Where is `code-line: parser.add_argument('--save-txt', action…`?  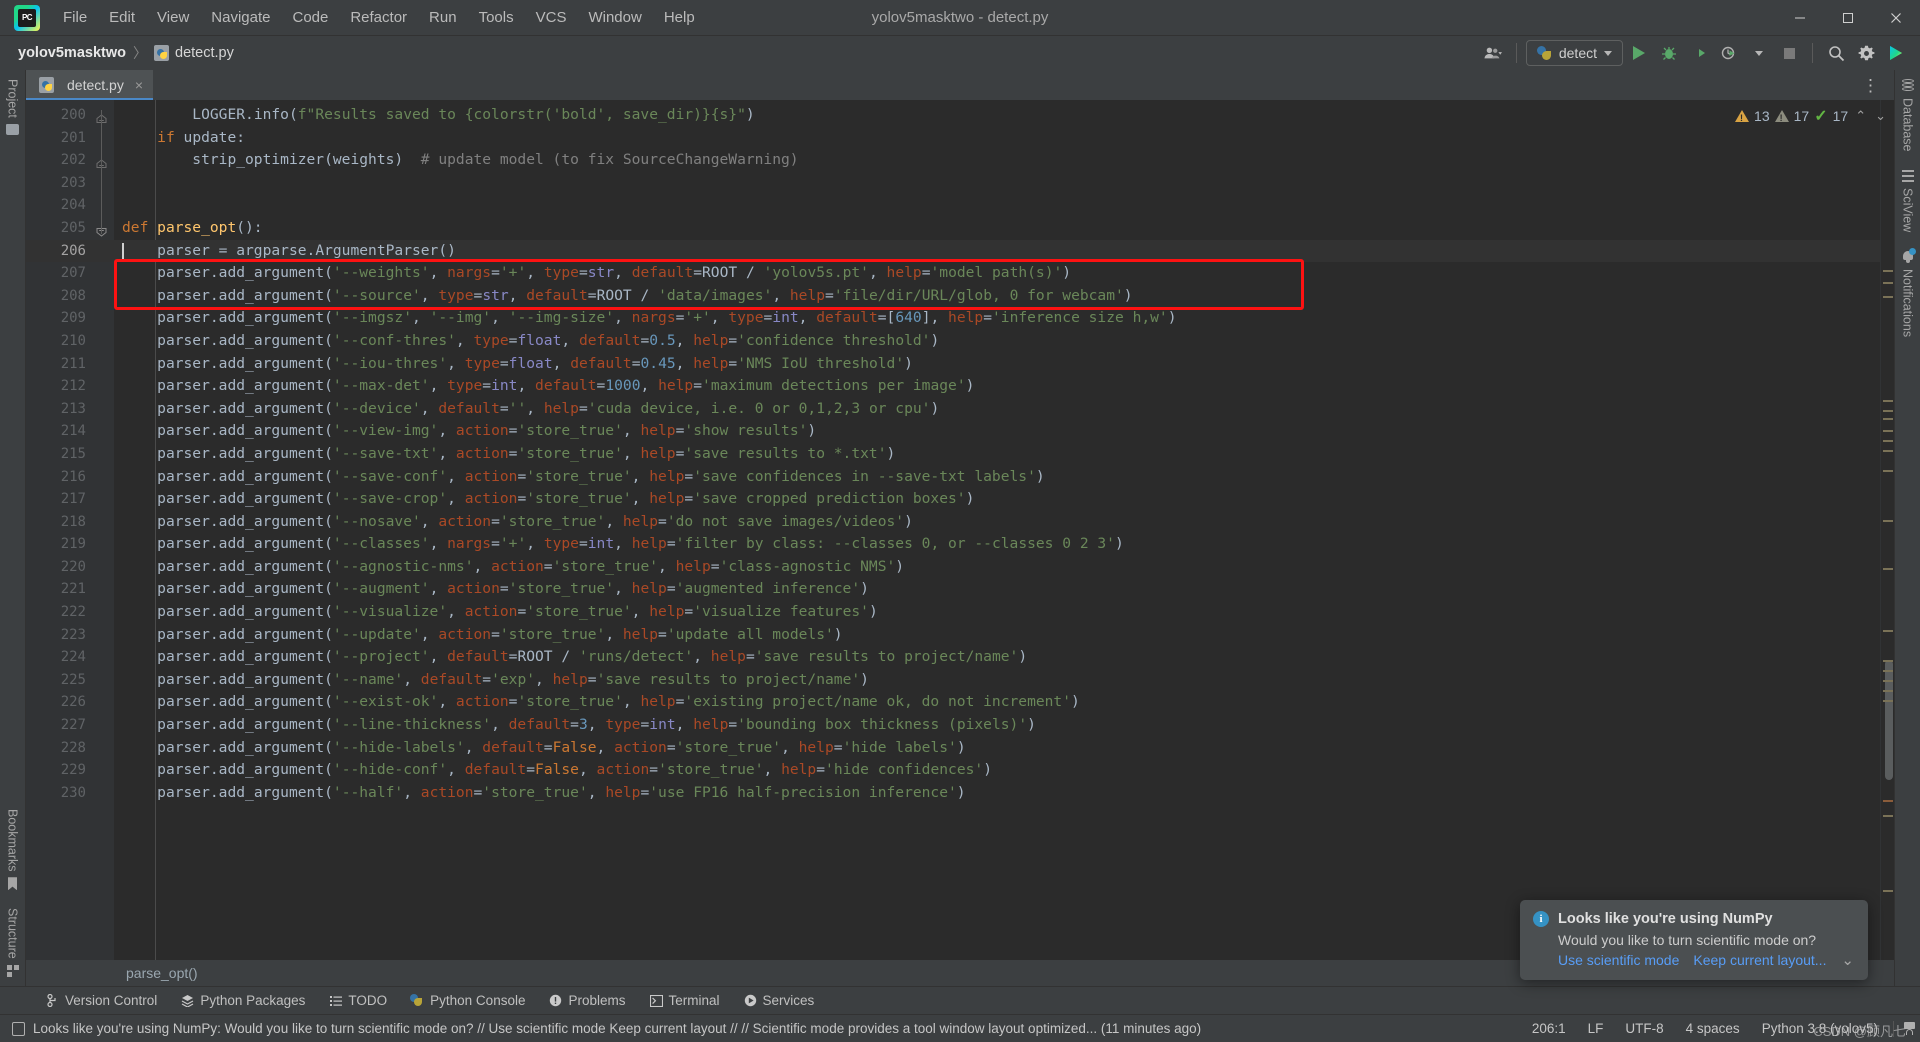
code-line: parser.add_argument('--save-txt', action… is located at coordinates (997, 454).